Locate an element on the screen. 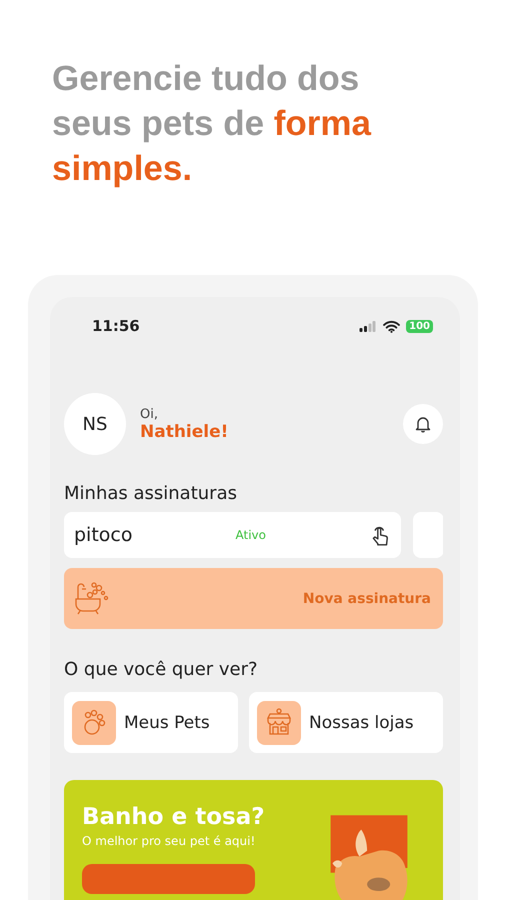 Image resolution: width=506 pixels, height=900 pixels. banner-title: Banho e tosa? is located at coordinates (173, 817).